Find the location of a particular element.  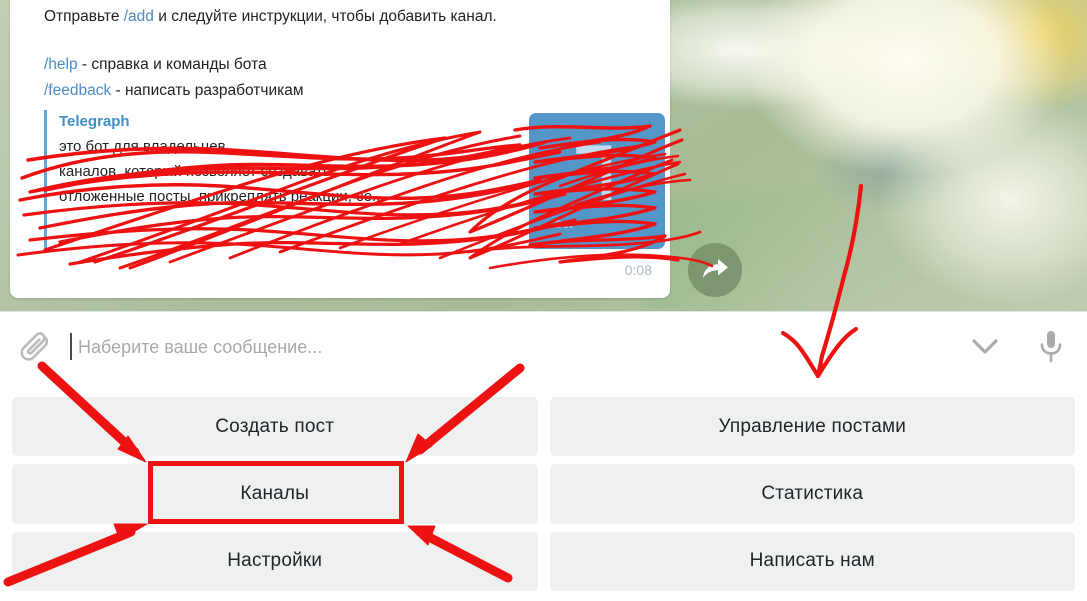

link-preview-line-2: это бот для владельцев is located at coordinates (142, 146).